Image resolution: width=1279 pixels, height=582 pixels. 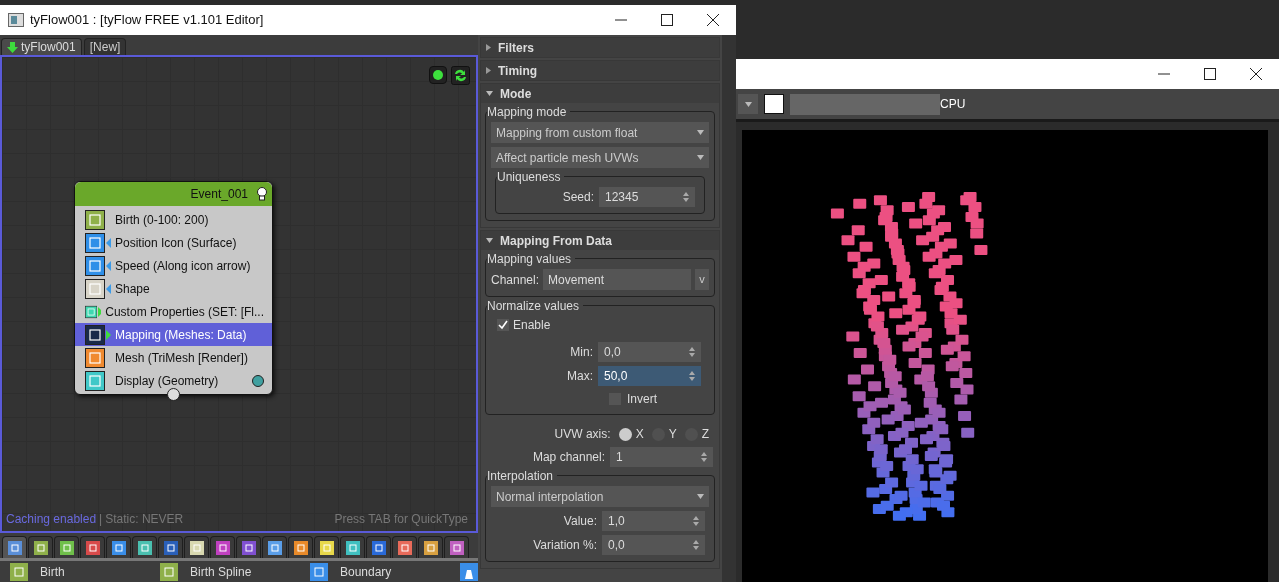 What do you see at coordinates (639, 434) in the screenshot?
I see `radio-label: X` at bounding box center [639, 434].